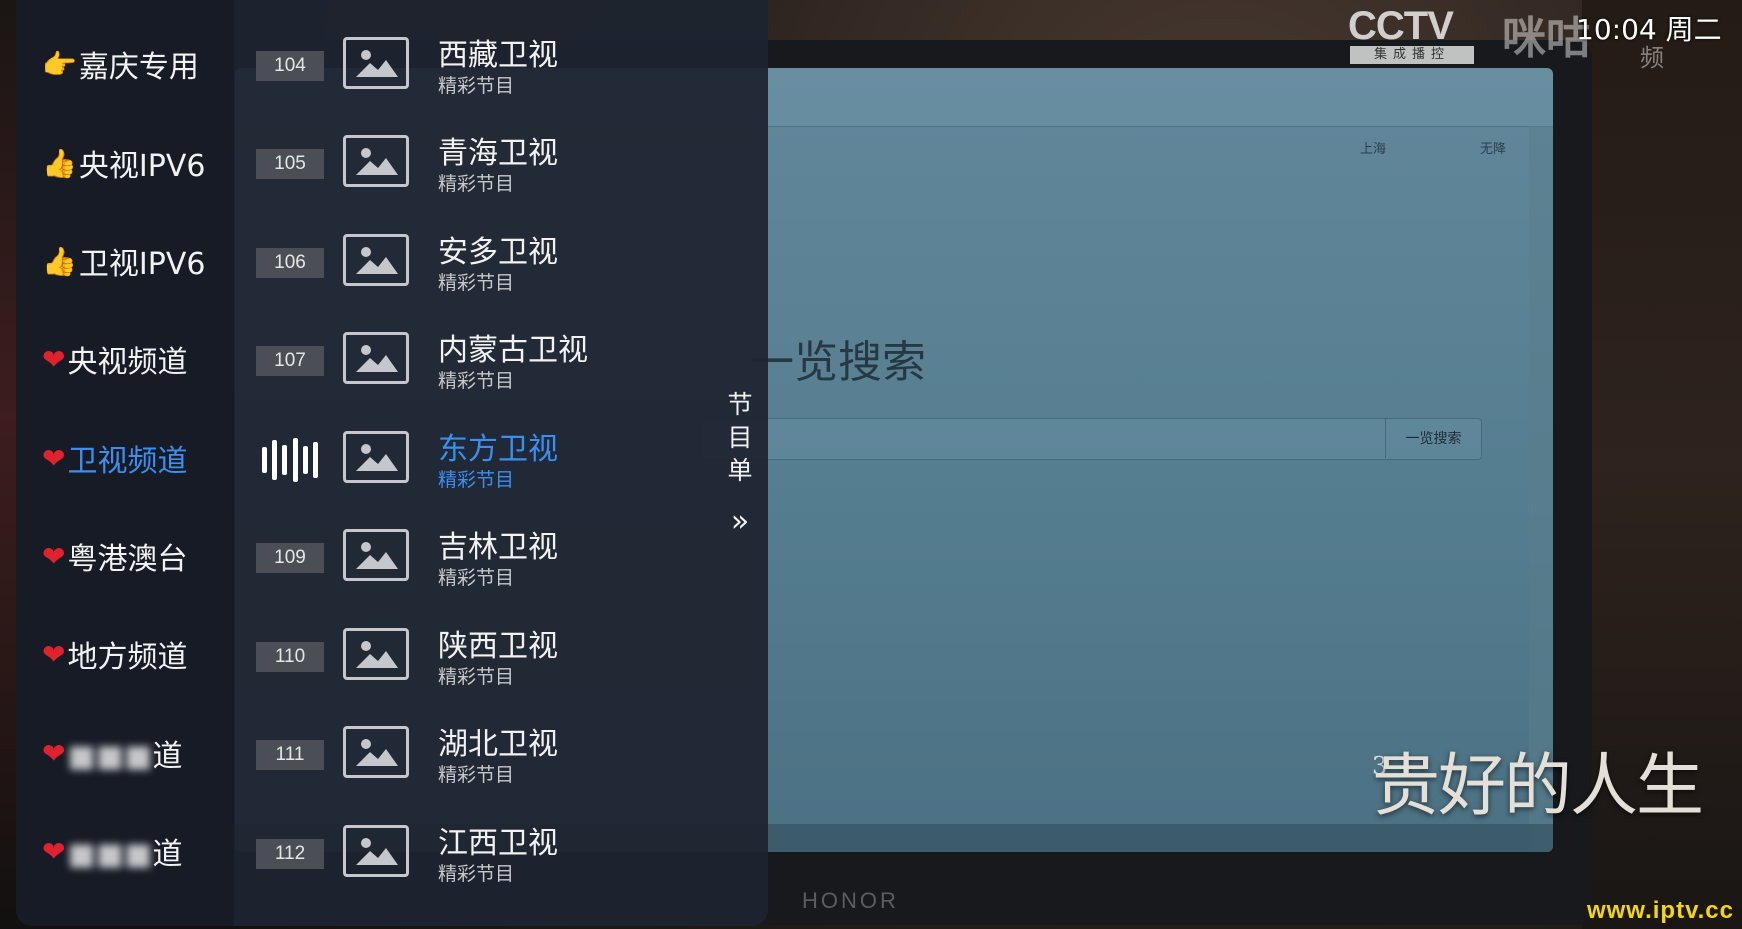 This screenshot has width=1742, height=929. I want to click on channel-item: 109 吉林卫视 精彩节目, so click(481, 559).